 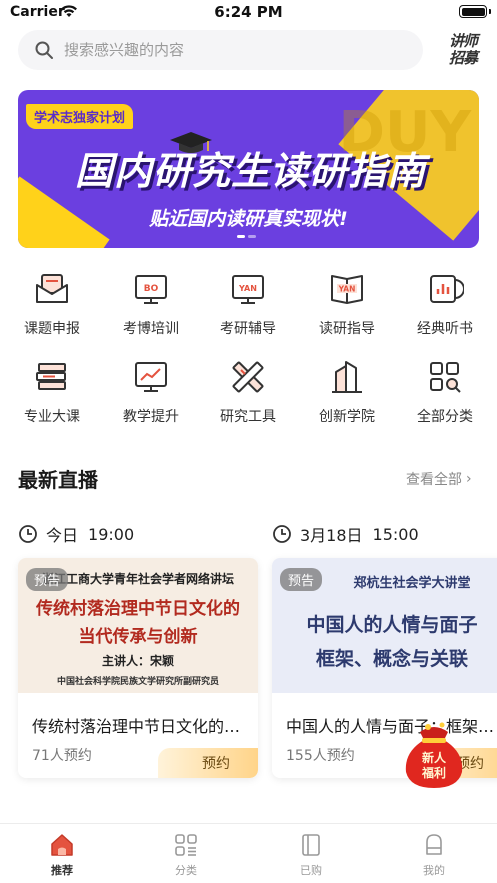 I want to click on banner-subtitle: 贴近国内读研真实现状!, so click(x=248, y=219).